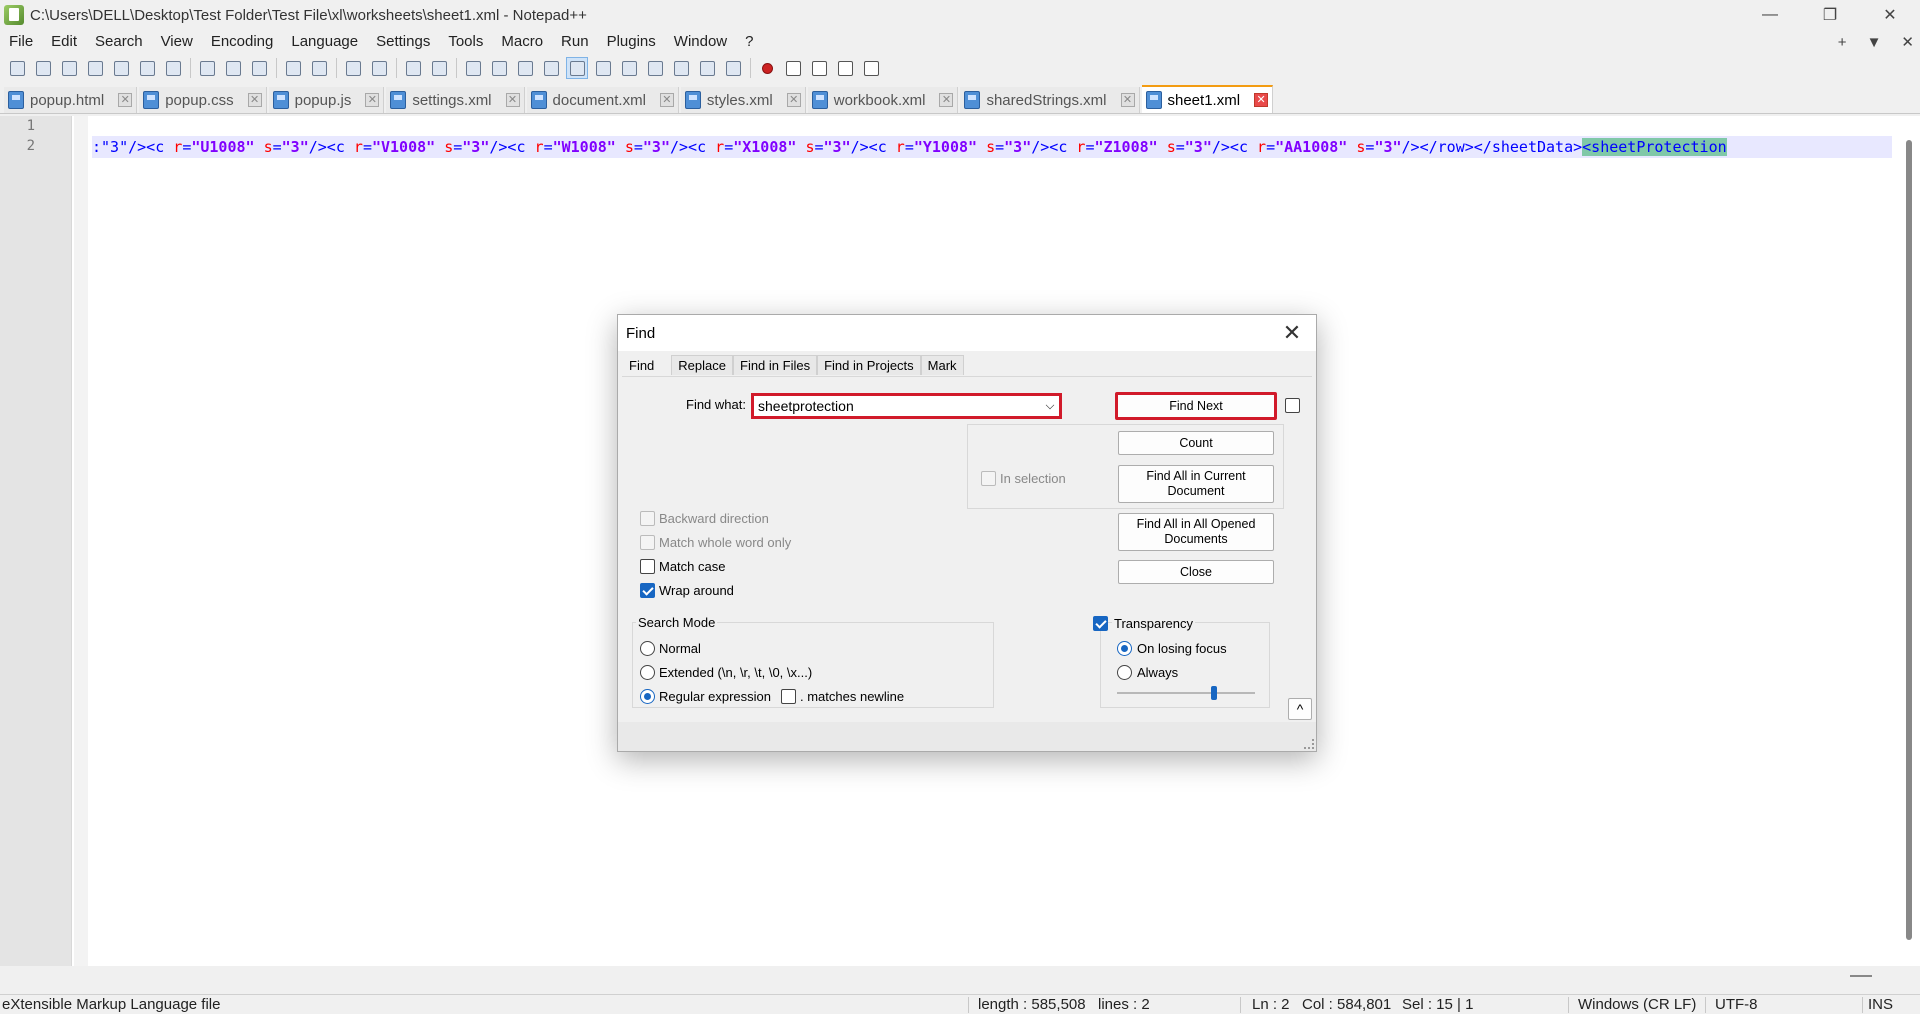 This screenshot has width=1920, height=1014. Describe the element at coordinates (1770, 15) in the screenshot. I see `minimize-icon: —` at that location.